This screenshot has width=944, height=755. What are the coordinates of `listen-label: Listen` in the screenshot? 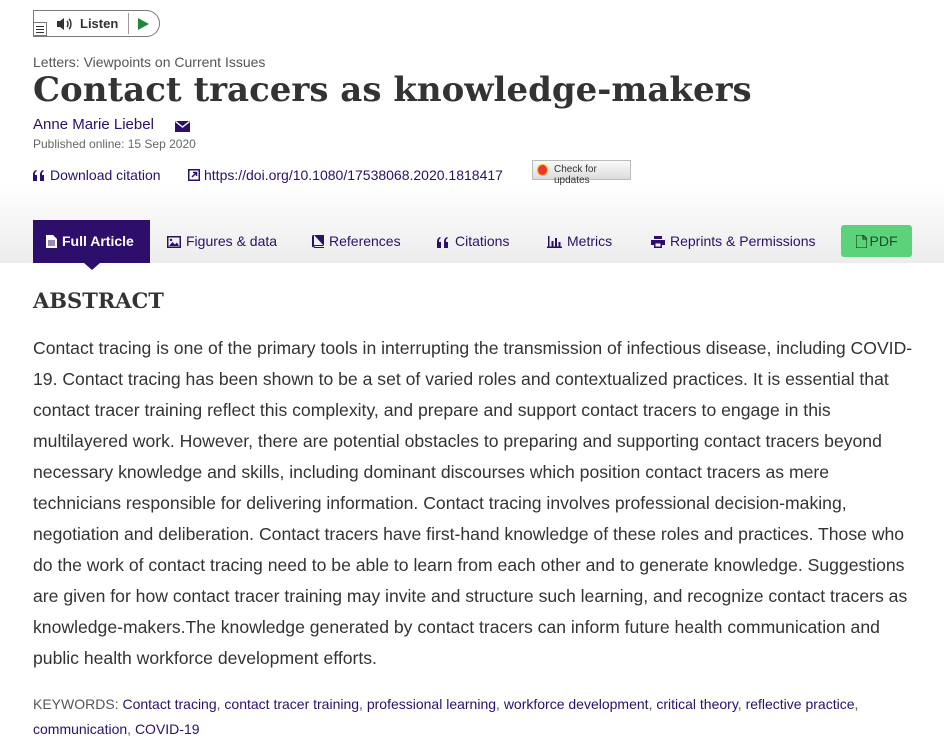 It's located at (99, 23).